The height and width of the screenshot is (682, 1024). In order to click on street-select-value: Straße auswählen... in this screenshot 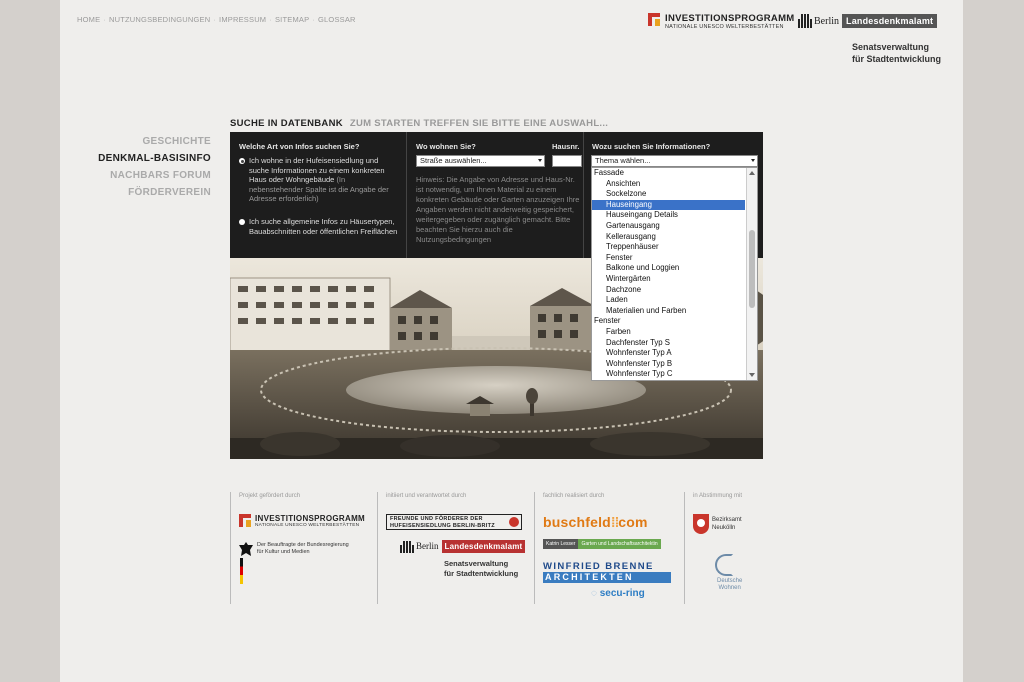, I will do `click(453, 160)`.